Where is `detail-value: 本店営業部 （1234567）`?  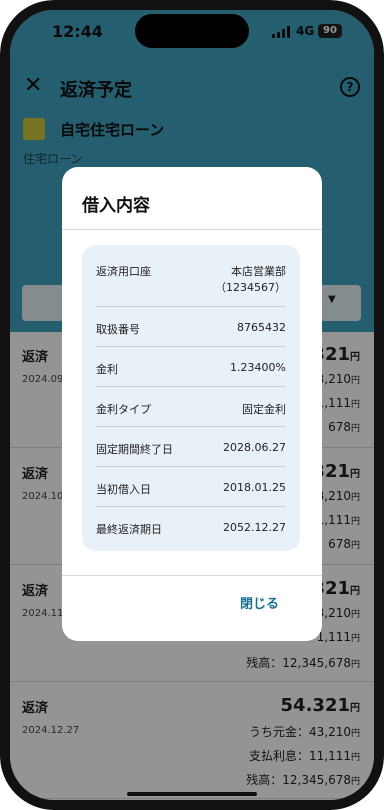
detail-value: 本店営業部 （1234567） is located at coordinates (250, 279).